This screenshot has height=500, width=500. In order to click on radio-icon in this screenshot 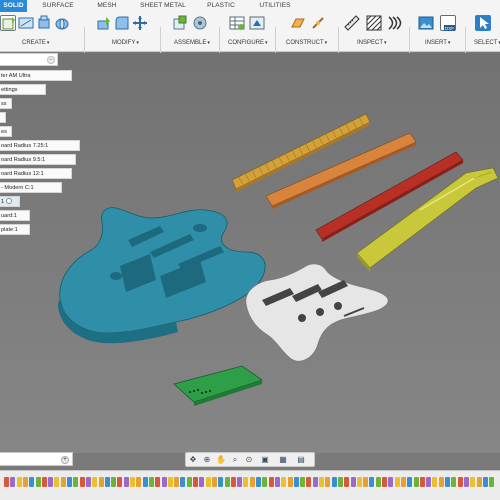, I will do `click(9, 201)`.